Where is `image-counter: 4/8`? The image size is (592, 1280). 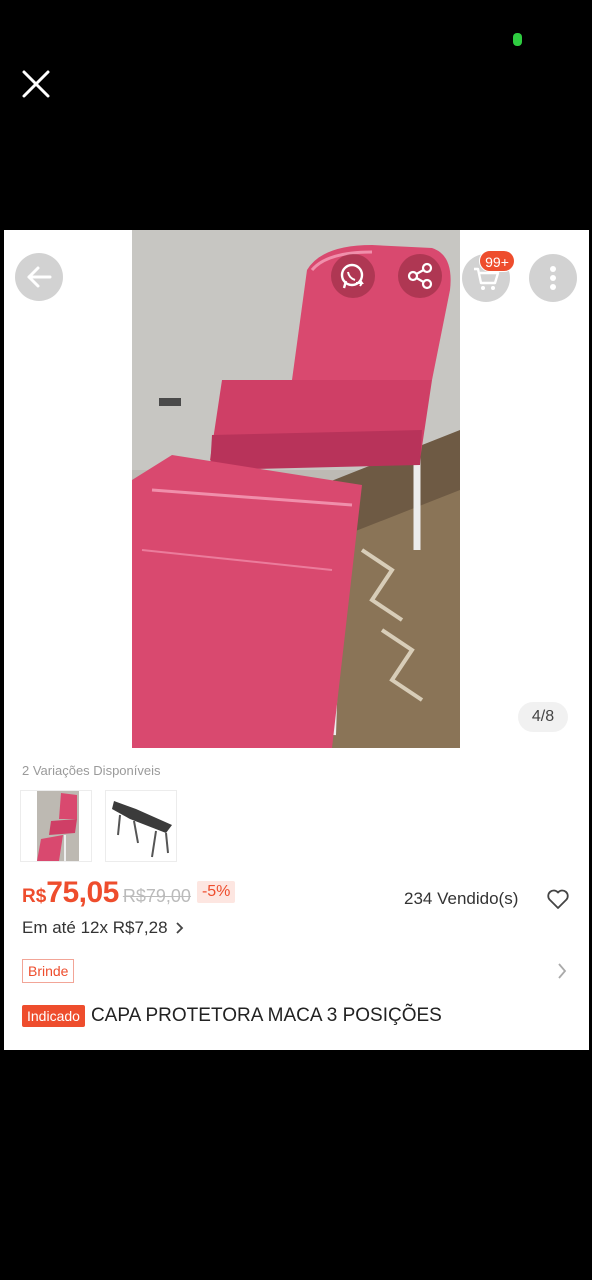
image-counter: 4/8 is located at coordinates (543, 717).